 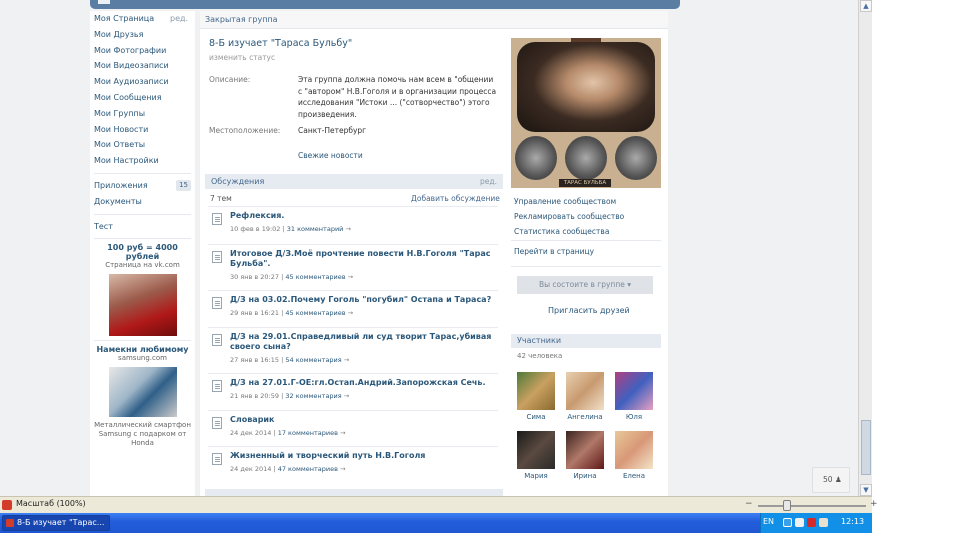 I want to click on location-link: Санкт-Петербург, so click(x=398, y=131).